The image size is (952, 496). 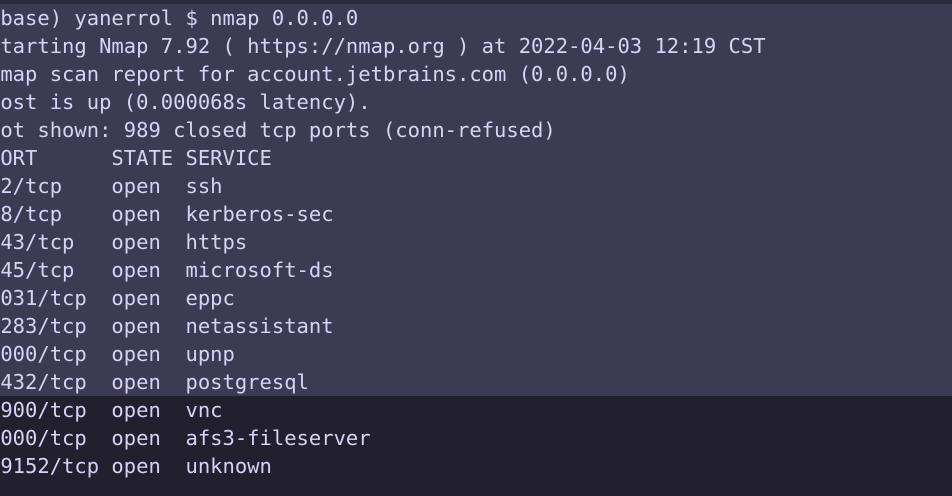 I want to click on port-row: 7000/tcp open afs3-fileserver, so click(x=185, y=438).